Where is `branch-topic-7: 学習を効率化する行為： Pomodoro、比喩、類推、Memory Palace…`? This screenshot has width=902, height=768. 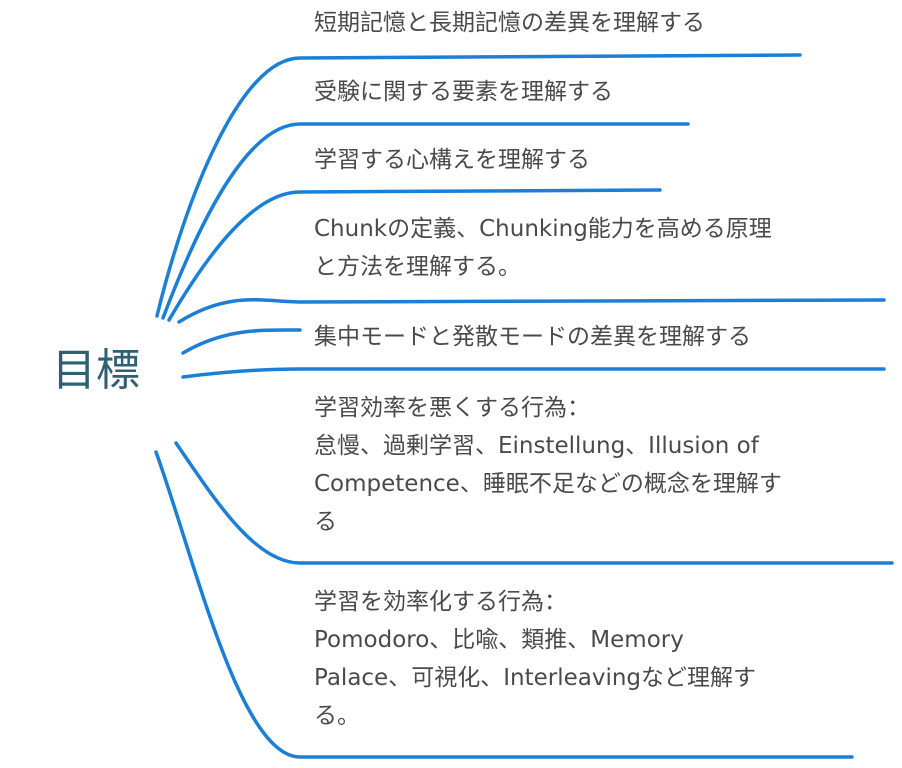 branch-topic-7: 学習を効率化する行為： Pomodoro、比喩、類推、Memory Palace… is located at coordinates (535, 659).